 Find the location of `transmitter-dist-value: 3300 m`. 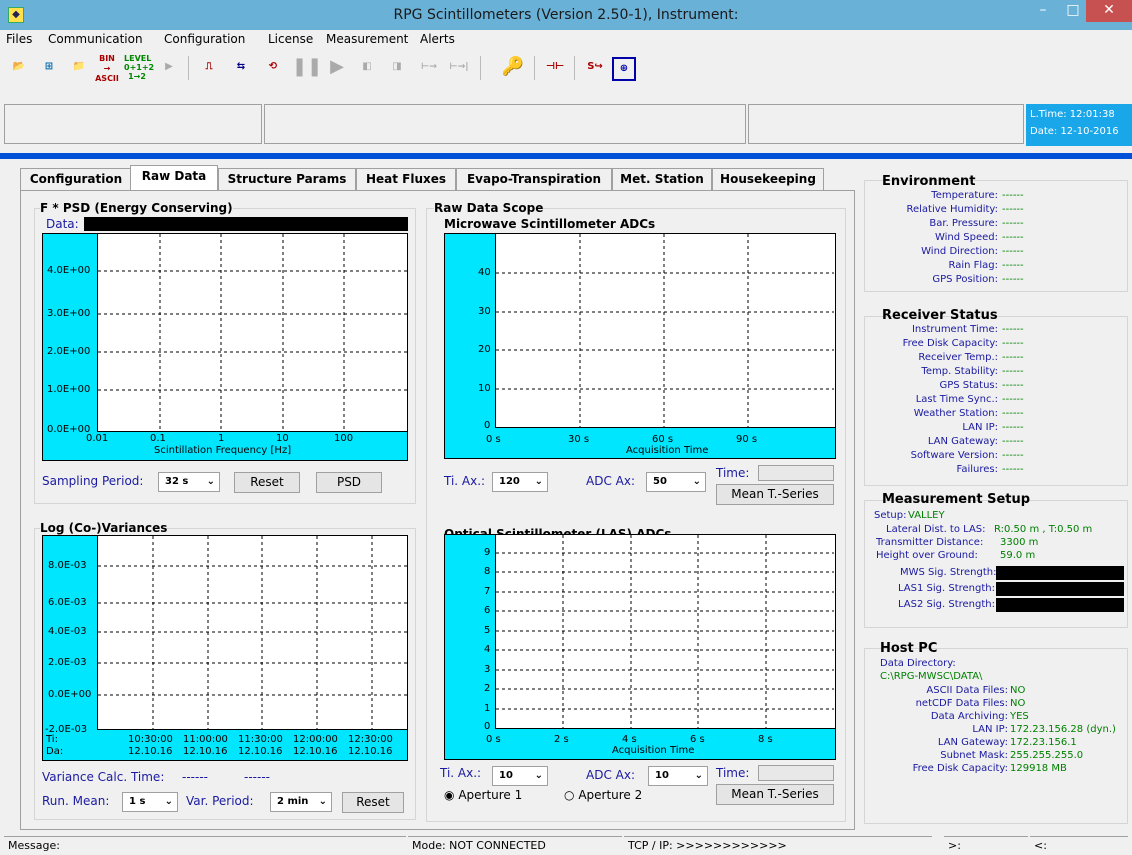

transmitter-dist-value: 3300 m is located at coordinates (1019, 542).